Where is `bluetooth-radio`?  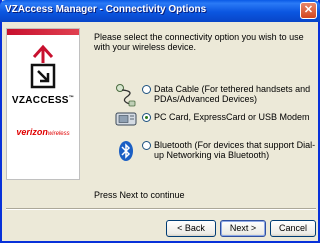
bluetooth-radio is located at coordinates (146, 145).